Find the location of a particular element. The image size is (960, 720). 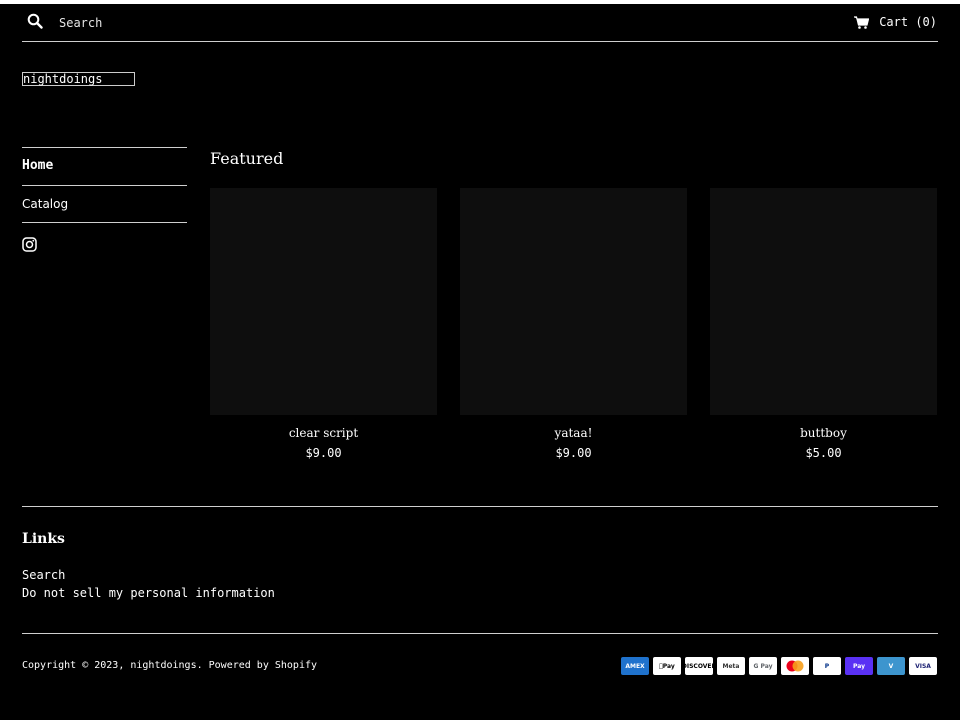

meta-pay-icon: Meta is located at coordinates (731, 666).